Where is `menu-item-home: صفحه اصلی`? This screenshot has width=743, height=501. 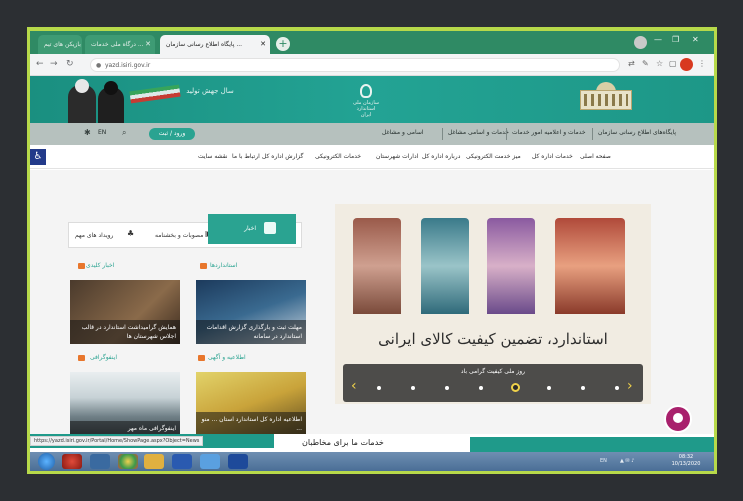
menu-item-home: صفحه اصلی is located at coordinates (595, 156).